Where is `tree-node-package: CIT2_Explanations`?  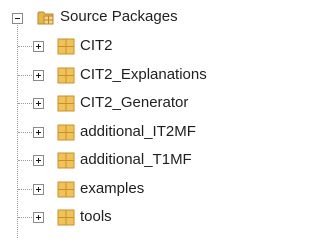
tree-node-package: CIT2_Explanations is located at coordinates (127, 76).